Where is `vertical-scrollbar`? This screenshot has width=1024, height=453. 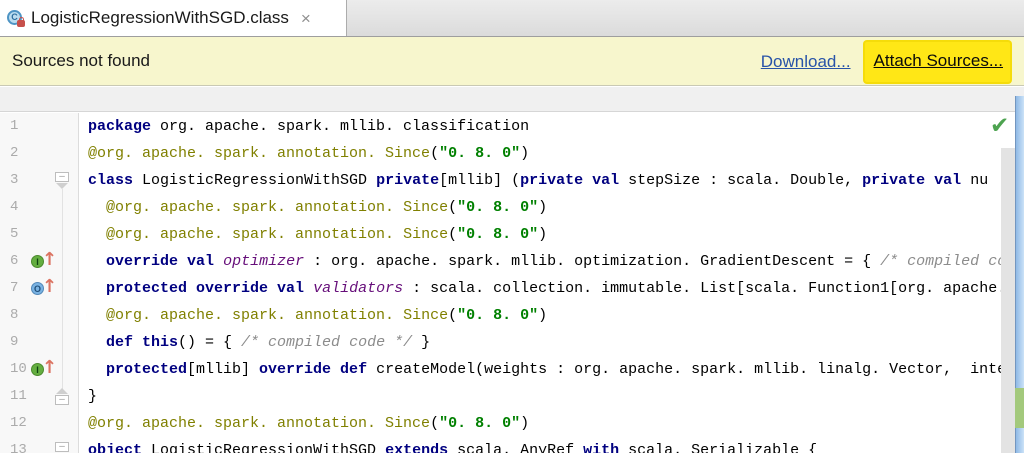 vertical-scrollbar is located at coordinates (1008, 300).